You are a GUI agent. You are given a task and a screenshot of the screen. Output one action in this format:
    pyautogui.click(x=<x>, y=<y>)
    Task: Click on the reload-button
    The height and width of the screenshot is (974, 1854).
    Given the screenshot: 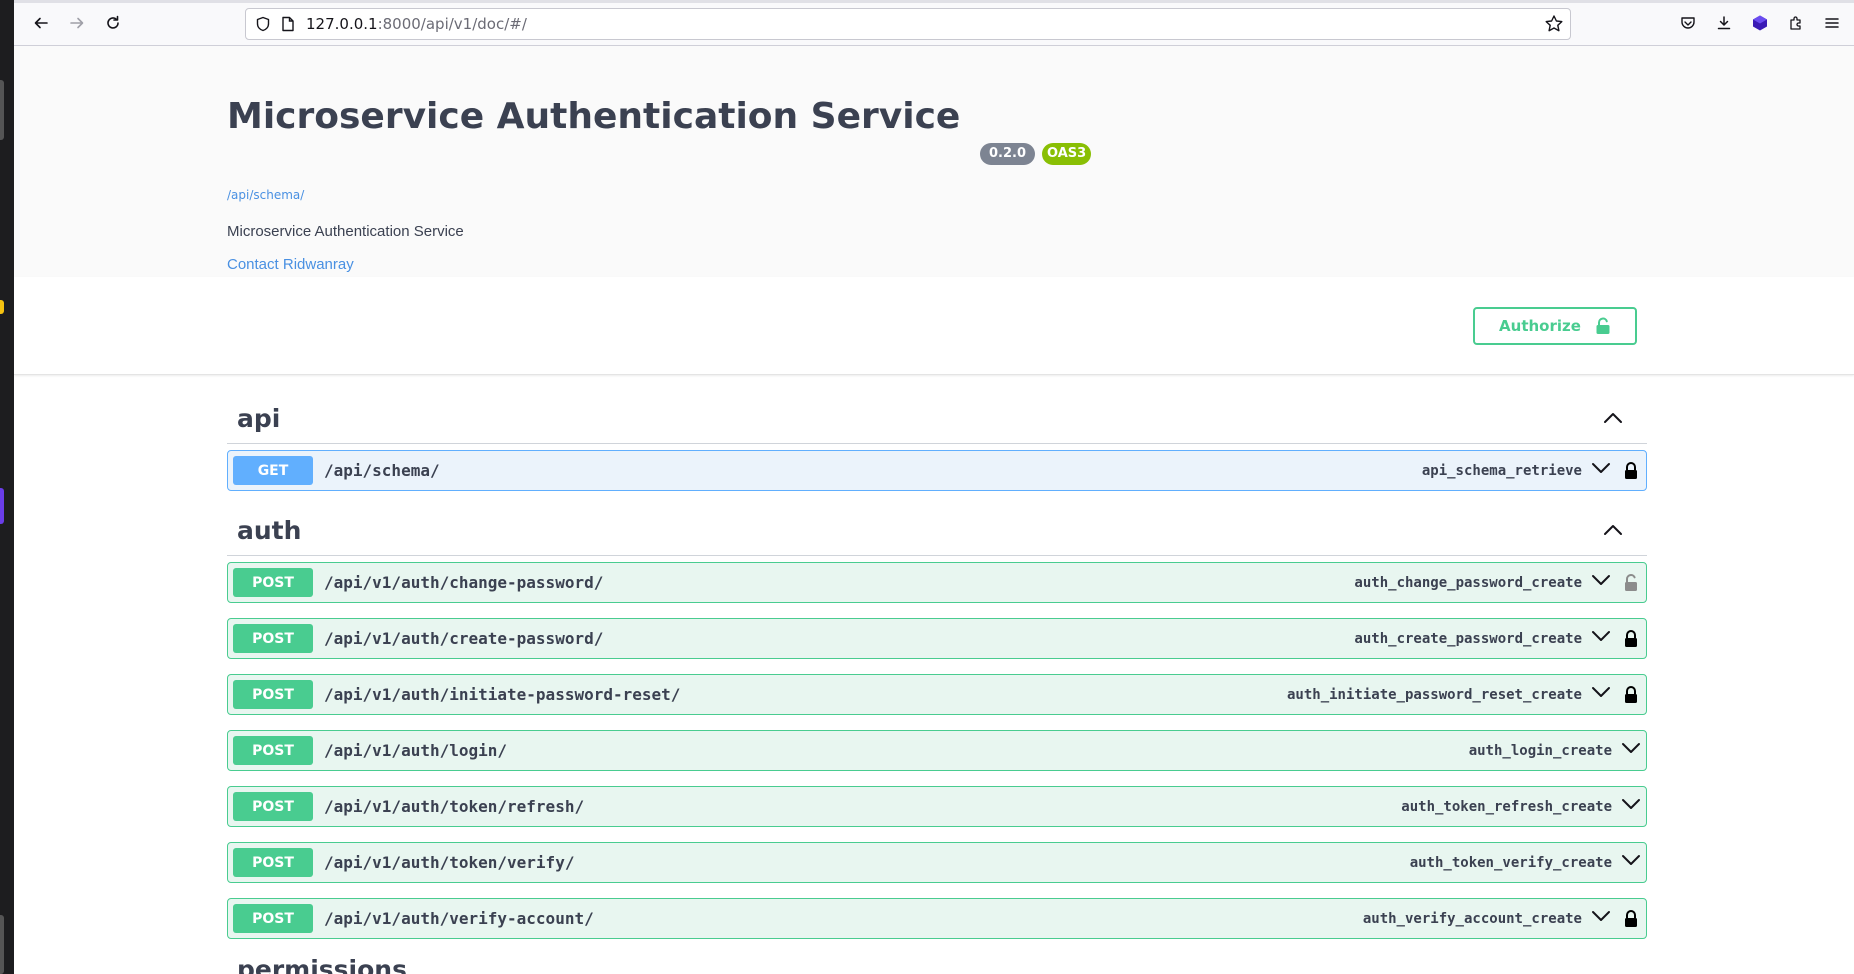 What is the action you would take?
    pyautogui.click(x=113, y=23)
    